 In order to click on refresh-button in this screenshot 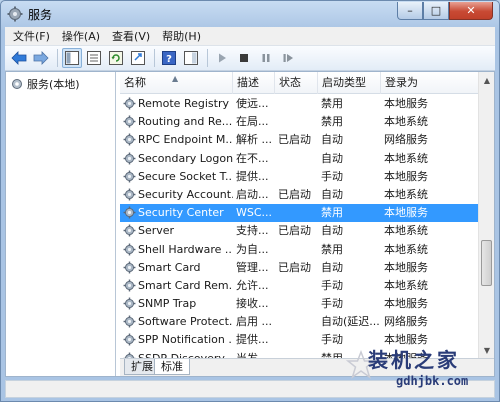, I will do `click(116, 58)`.